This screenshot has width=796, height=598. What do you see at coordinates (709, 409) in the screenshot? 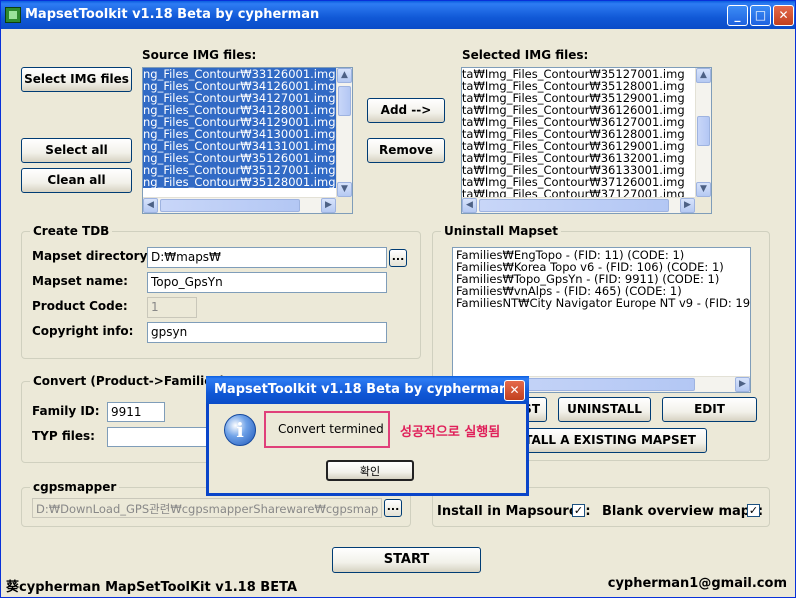
I see `edit-button: EDIT` at bounding box center [709, 409].